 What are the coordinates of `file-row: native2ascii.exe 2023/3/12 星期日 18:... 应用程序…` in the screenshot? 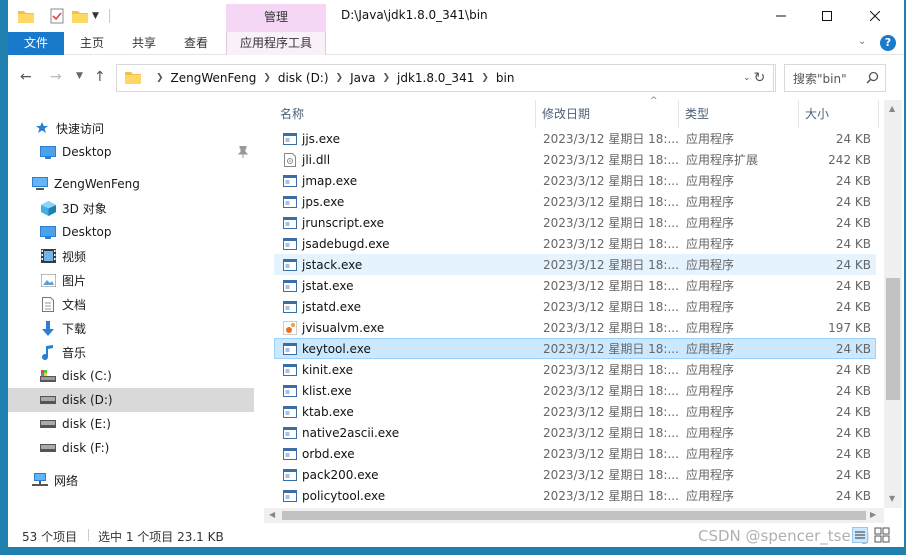 It's located at (575, 432).